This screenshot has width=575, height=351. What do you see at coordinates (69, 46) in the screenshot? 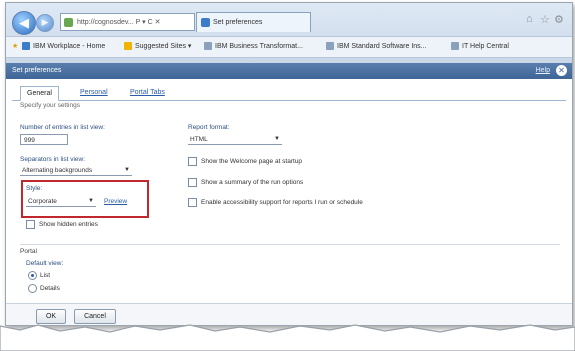
I see `favorite-label: IBM Workplace - Home` at bounding box center [69, 46].